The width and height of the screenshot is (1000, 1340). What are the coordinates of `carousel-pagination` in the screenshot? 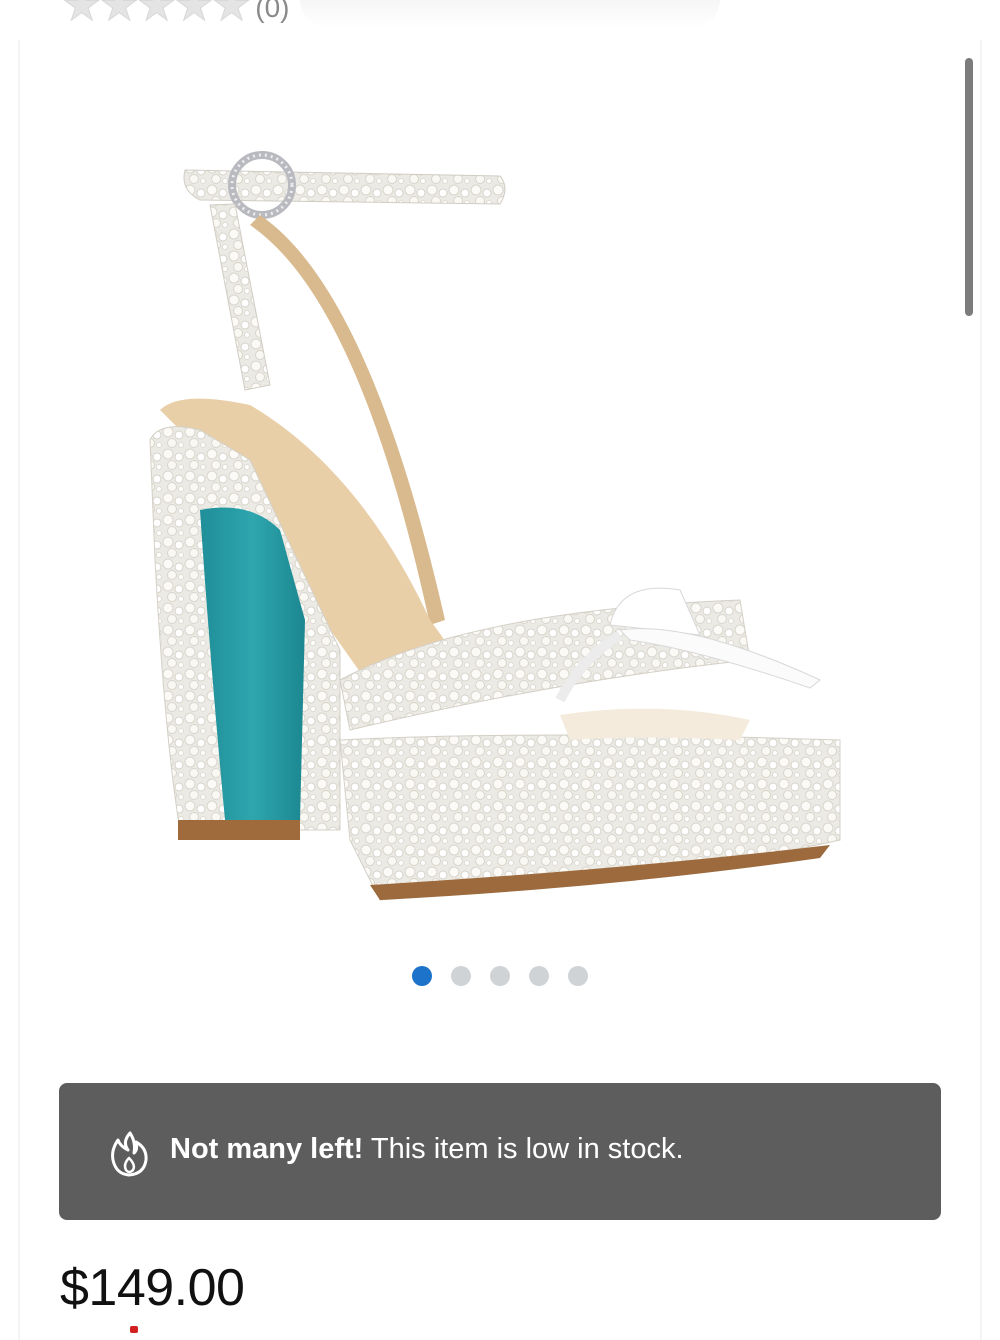 It's located at (500, 977).